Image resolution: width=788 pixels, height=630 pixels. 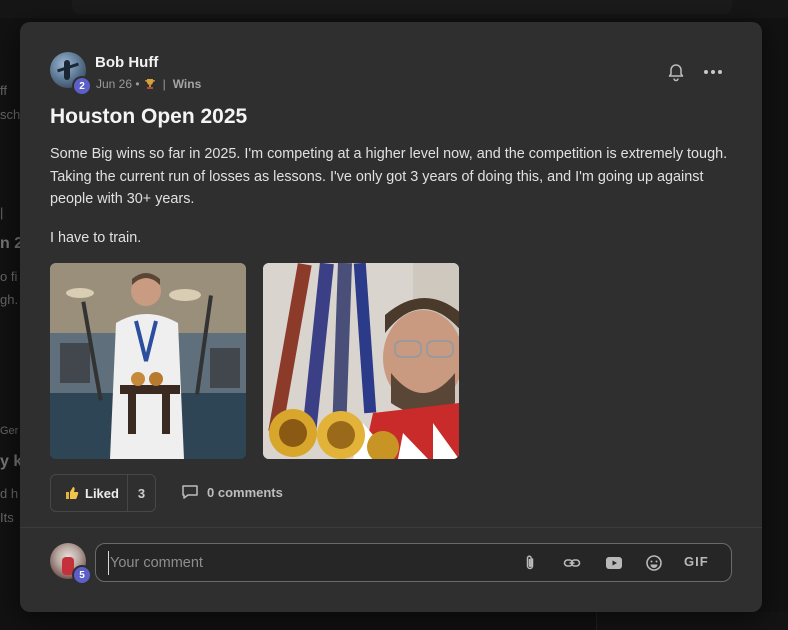 I want to click on background-panel, so click(x=692, y=621).